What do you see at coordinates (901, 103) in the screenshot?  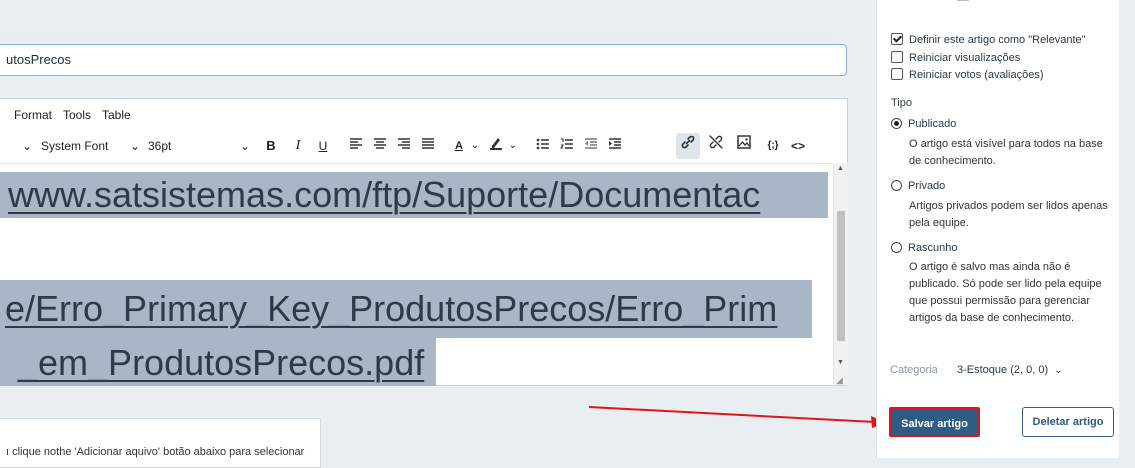 I see `type-heading: Tipo` at bounding box center [901, 103].